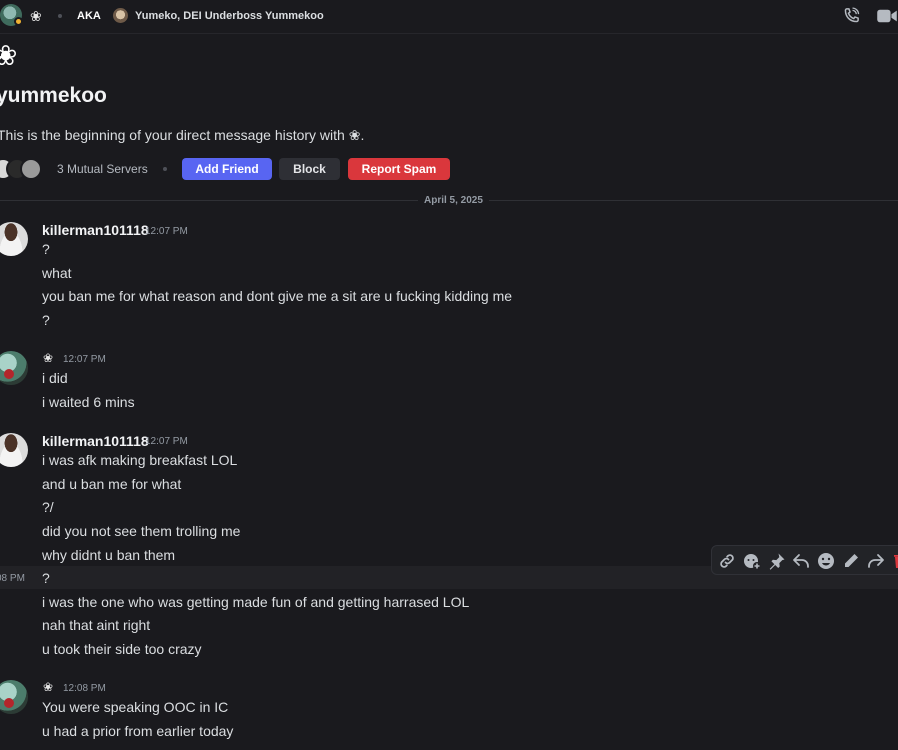 This screenshot has height=750, width=898. What do you see at coordinates (851, 561) in the screenshot?
I see `edit-icon` at bounding box center [851, 561].